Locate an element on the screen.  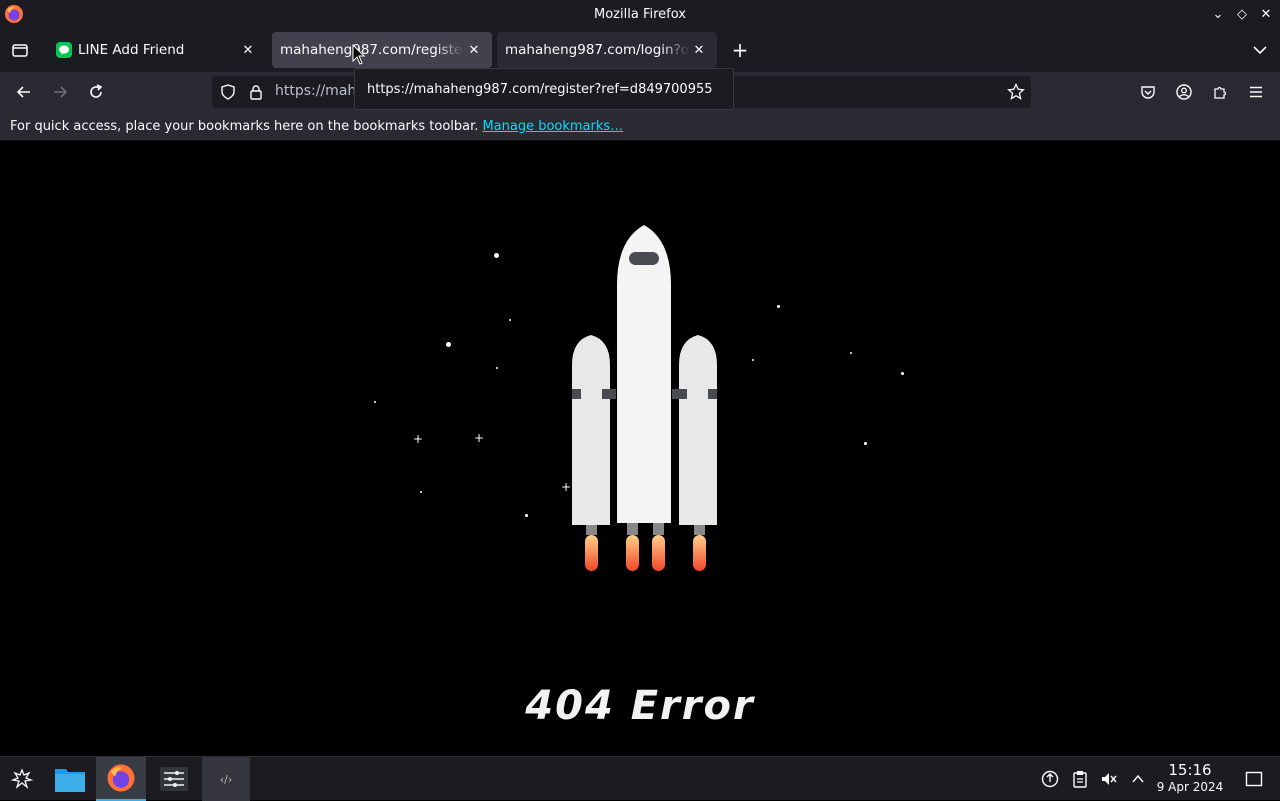
tab-line-add-friend: LINE Add Friend ✕ is located at coordinates (157, 50).